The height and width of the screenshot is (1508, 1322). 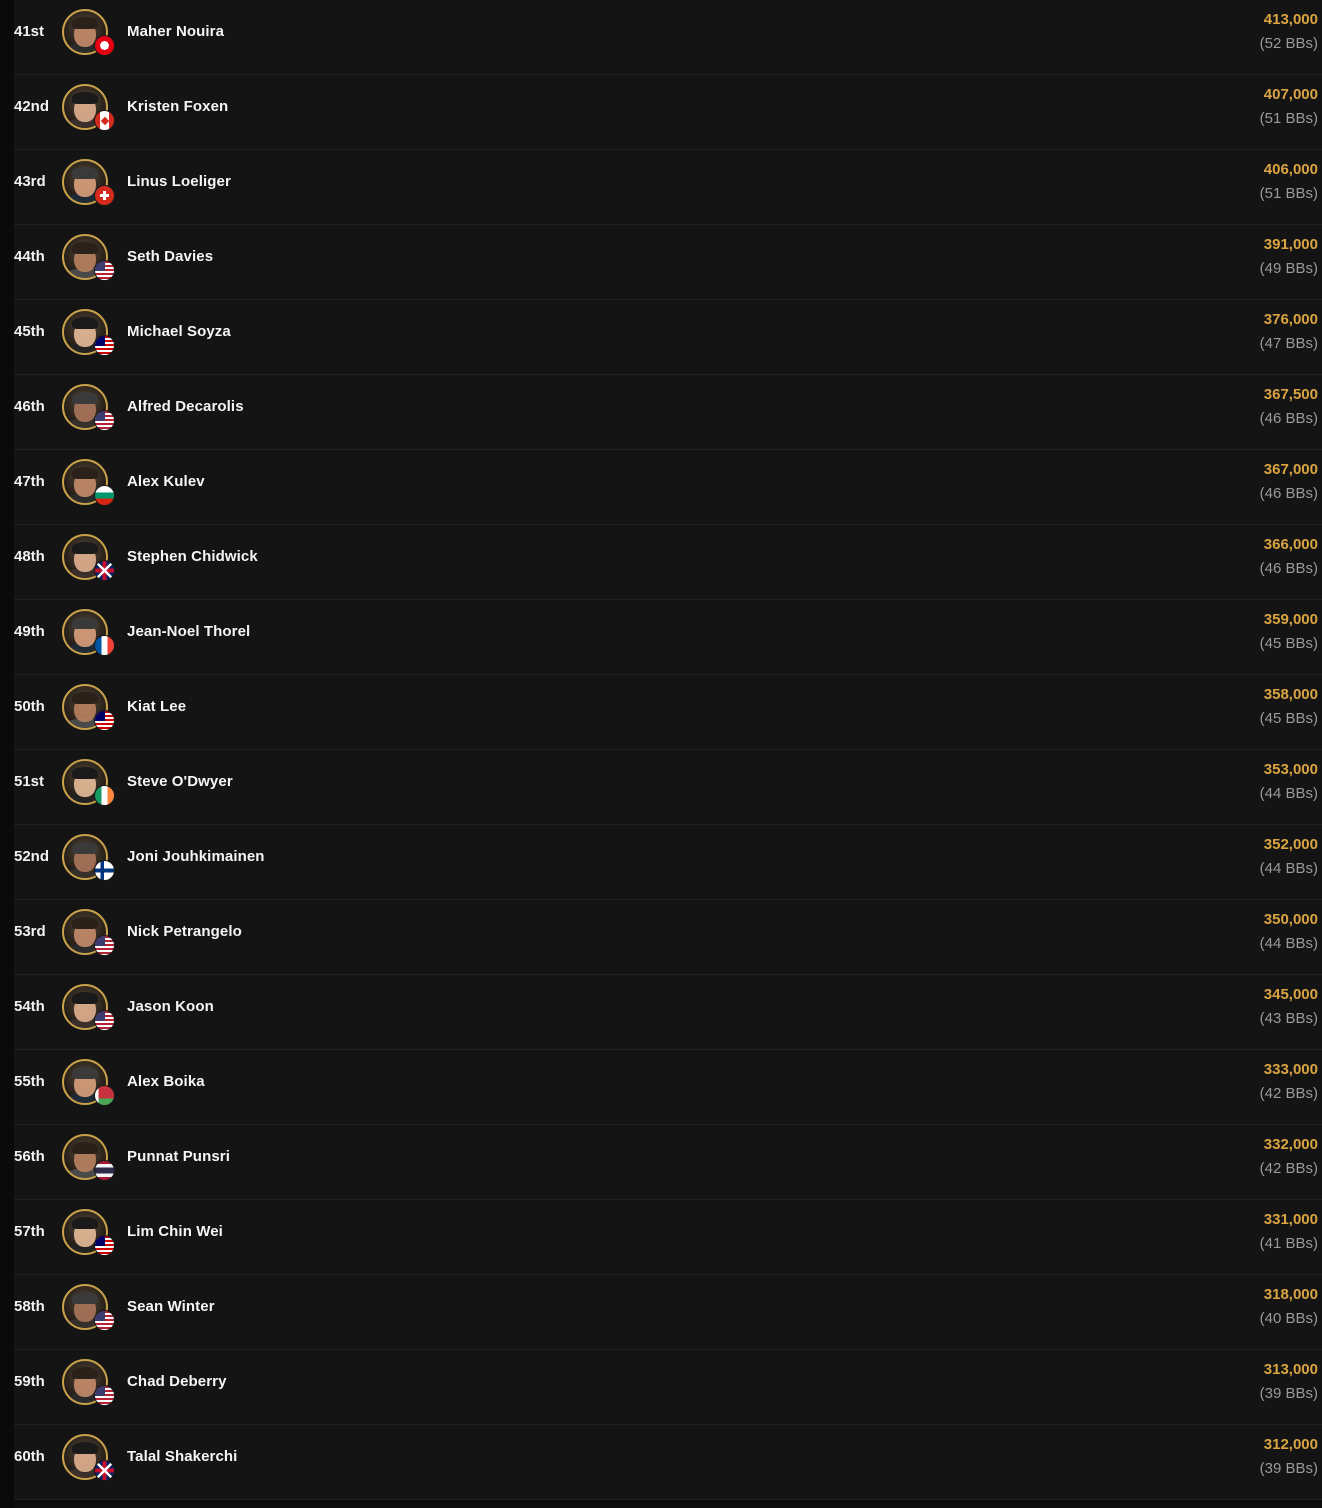 I want to click on player-name: Kristen Foxen, so click(x=177, y=107).